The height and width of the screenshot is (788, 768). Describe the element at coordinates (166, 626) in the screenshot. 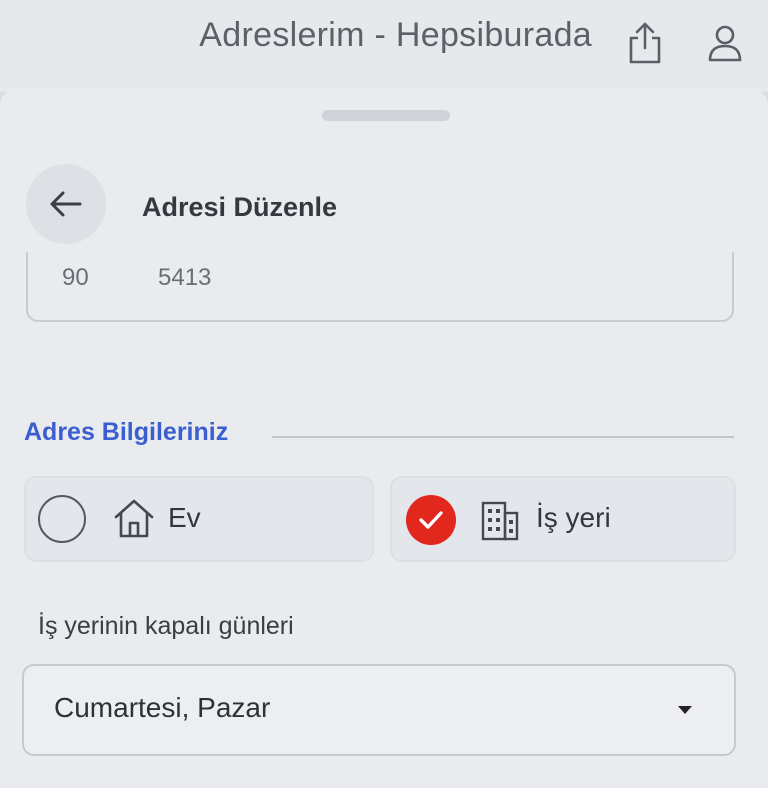

I see `closed-days-label: İş yerinin kapalı günleri` at that location.